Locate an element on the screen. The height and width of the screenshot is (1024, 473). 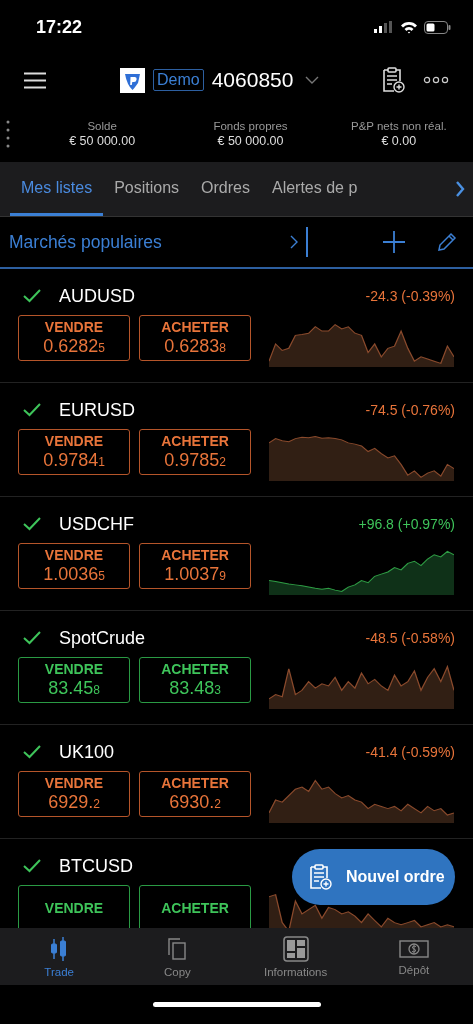
summary-label: Solde is located at coordinates (102, 126).